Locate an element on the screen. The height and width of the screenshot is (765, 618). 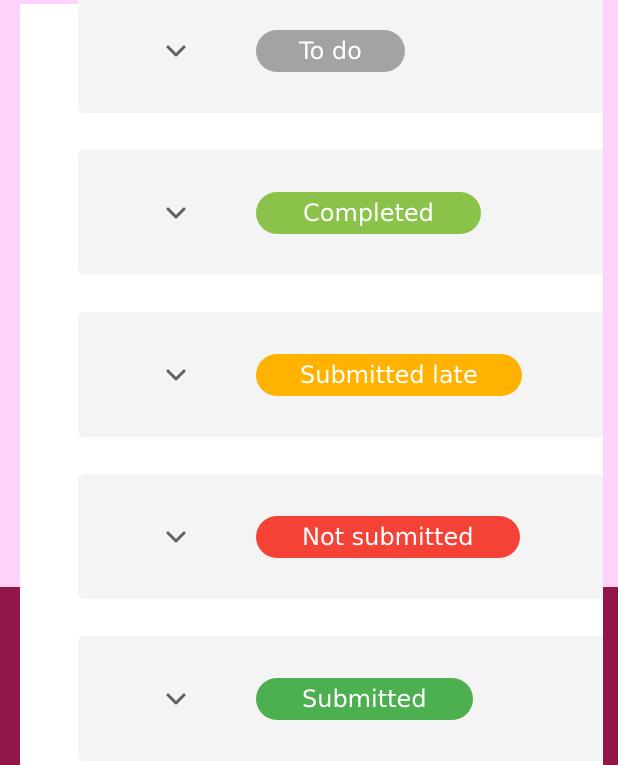
status-row-completed: Completed is located at coordinates (340, 212).